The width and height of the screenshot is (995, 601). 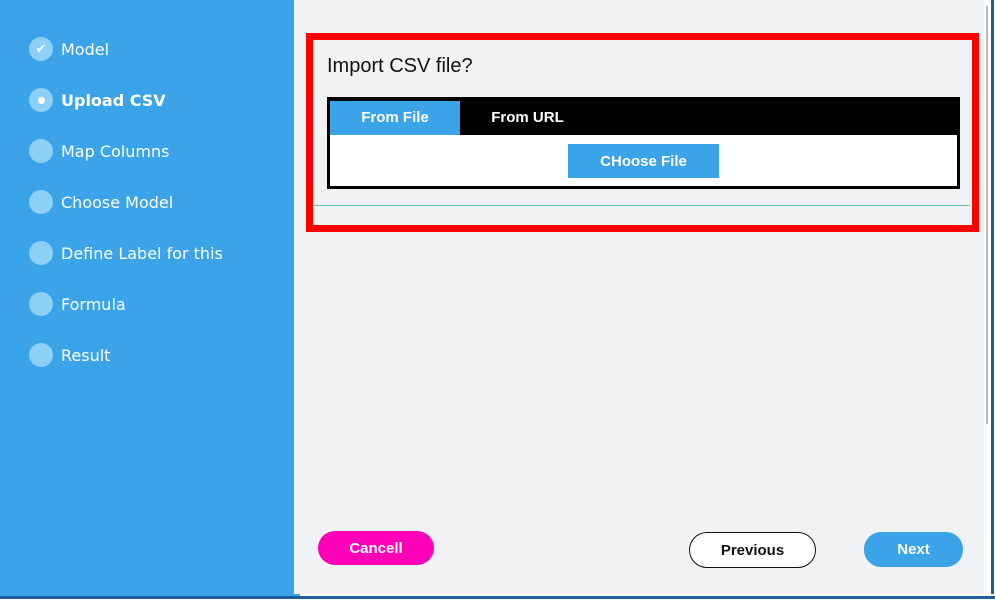 What do you see at coordinates (113, 100) in the screenshot?
I see `step-label: Upload CSV` at bounding box center [113, 100].